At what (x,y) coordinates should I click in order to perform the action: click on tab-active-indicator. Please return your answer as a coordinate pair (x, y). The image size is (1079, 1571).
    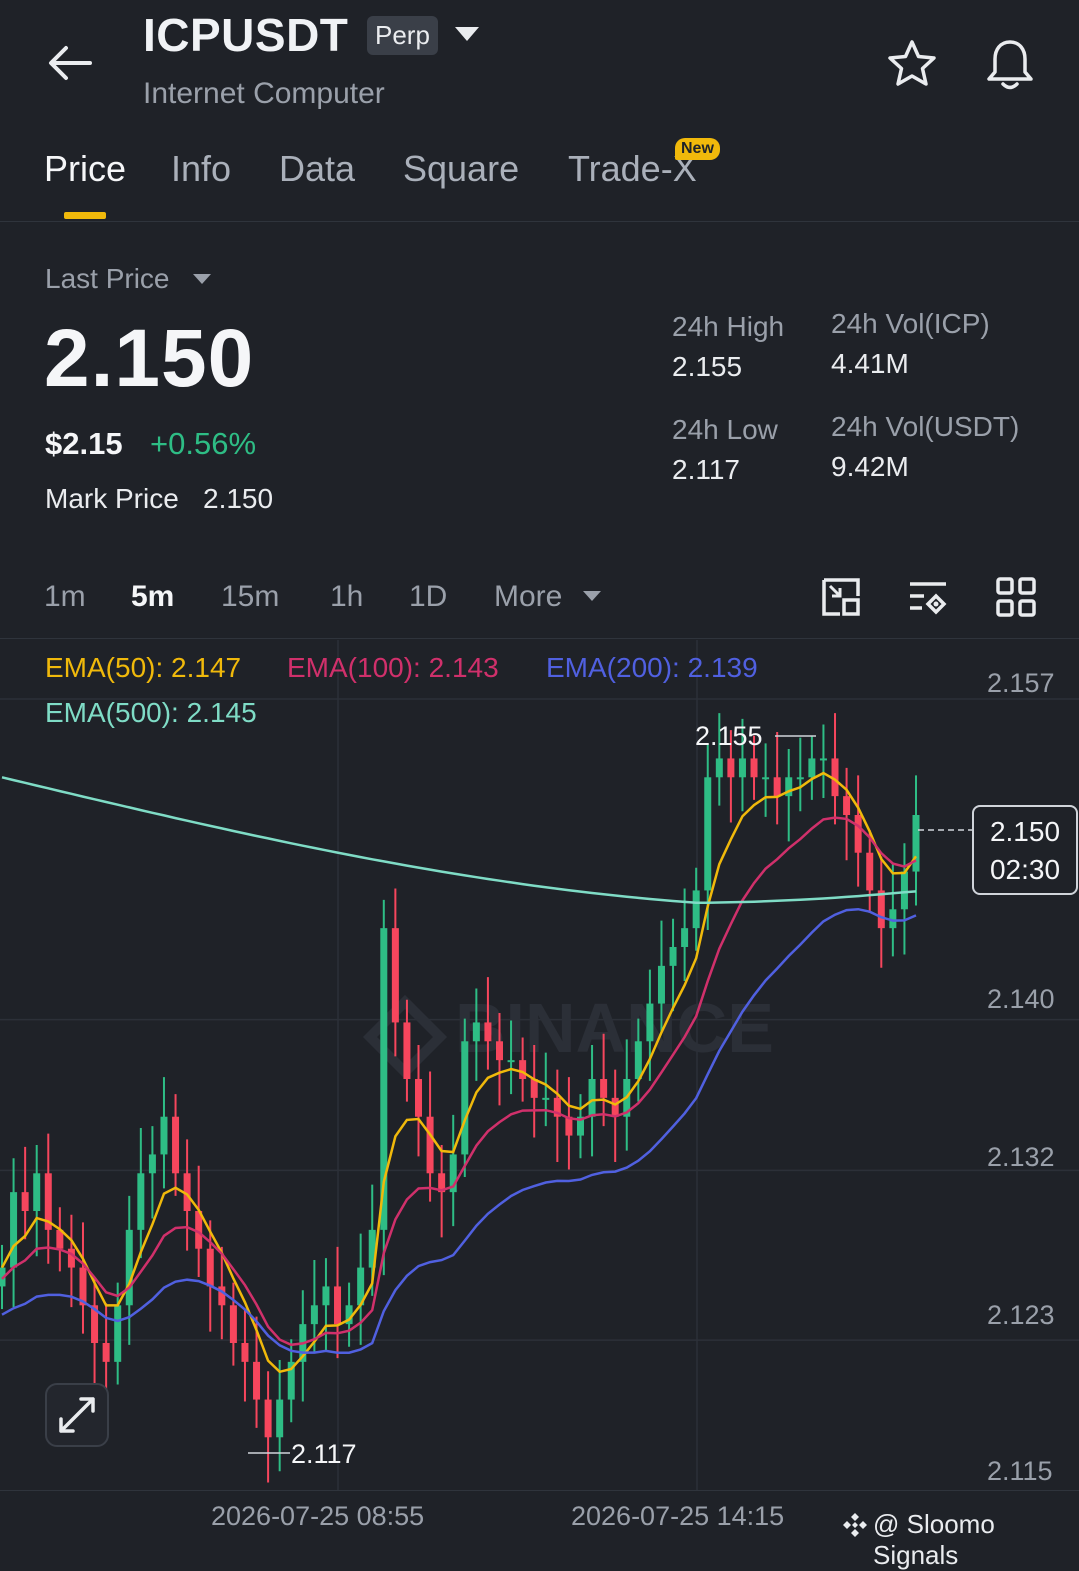
    Looking at the image, I should click on (85, 215).